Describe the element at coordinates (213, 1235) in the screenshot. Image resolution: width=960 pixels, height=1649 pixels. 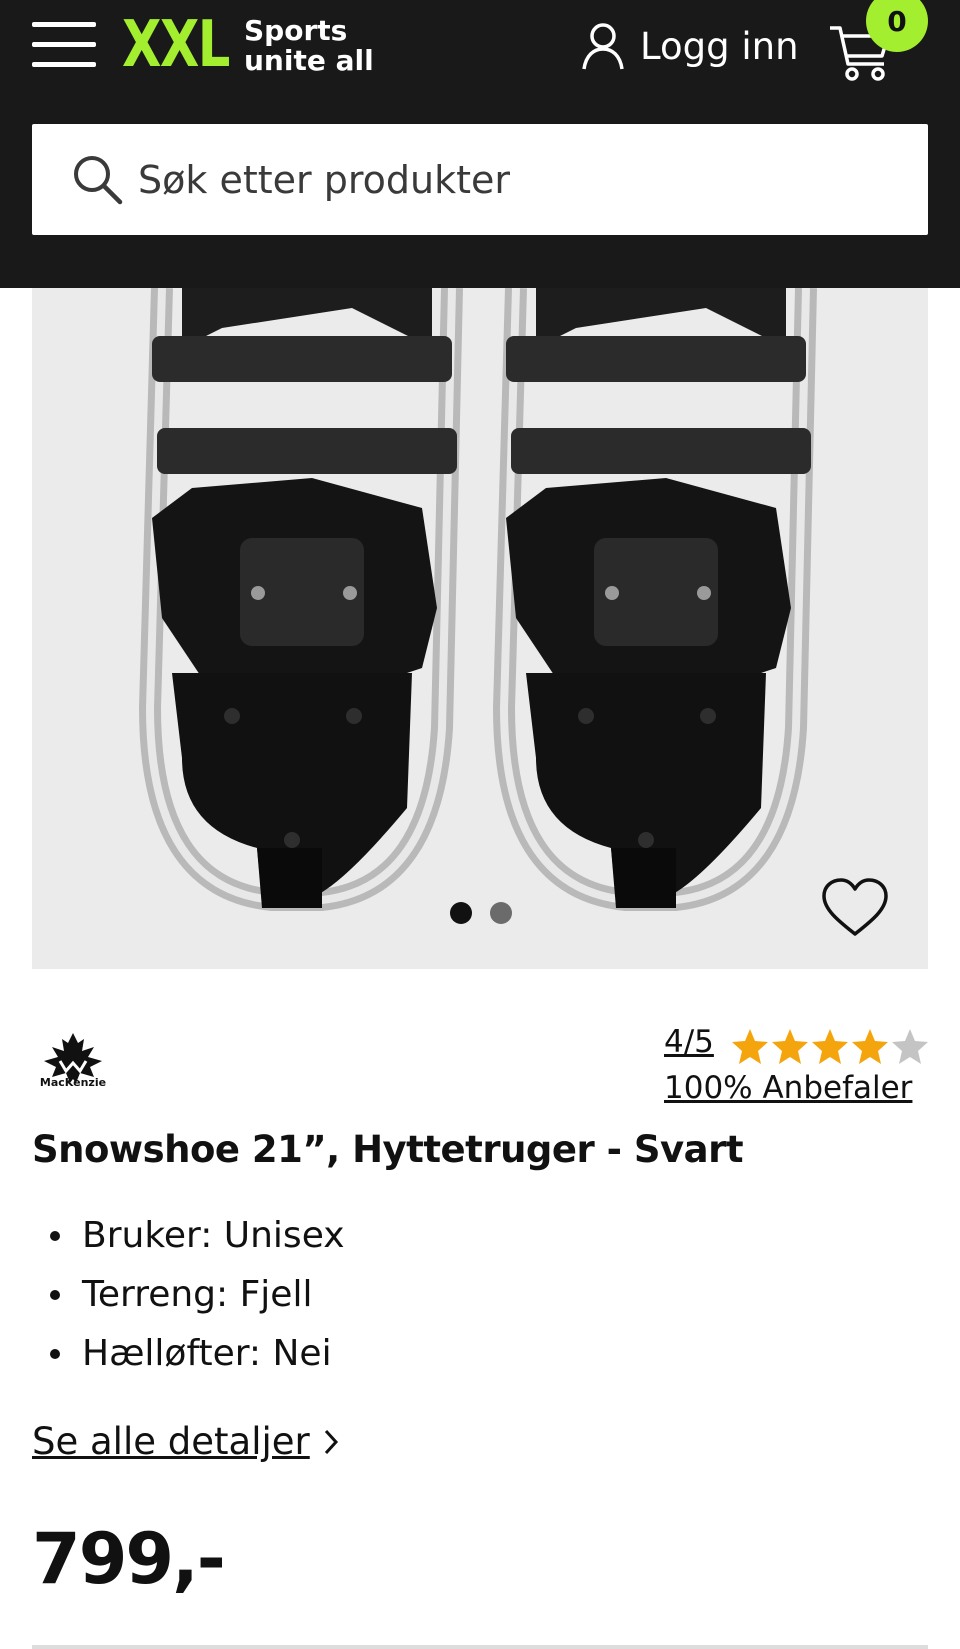
I see `spec-text: Bruker: Unisex` at that location.